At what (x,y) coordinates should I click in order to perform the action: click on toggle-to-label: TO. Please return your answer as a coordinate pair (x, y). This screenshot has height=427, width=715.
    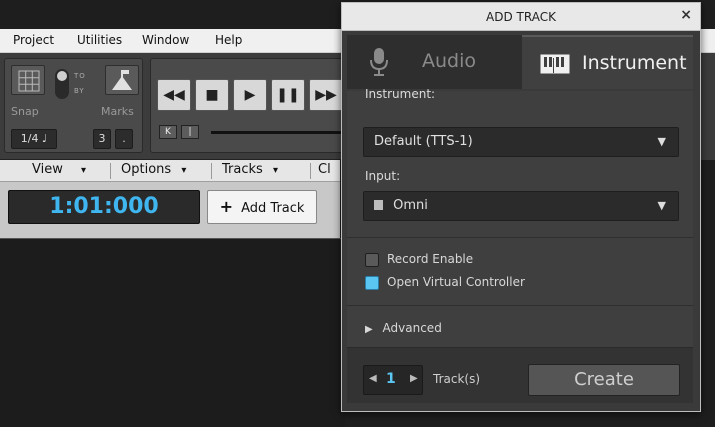
    Looking at the image, I should click on (80, 76).